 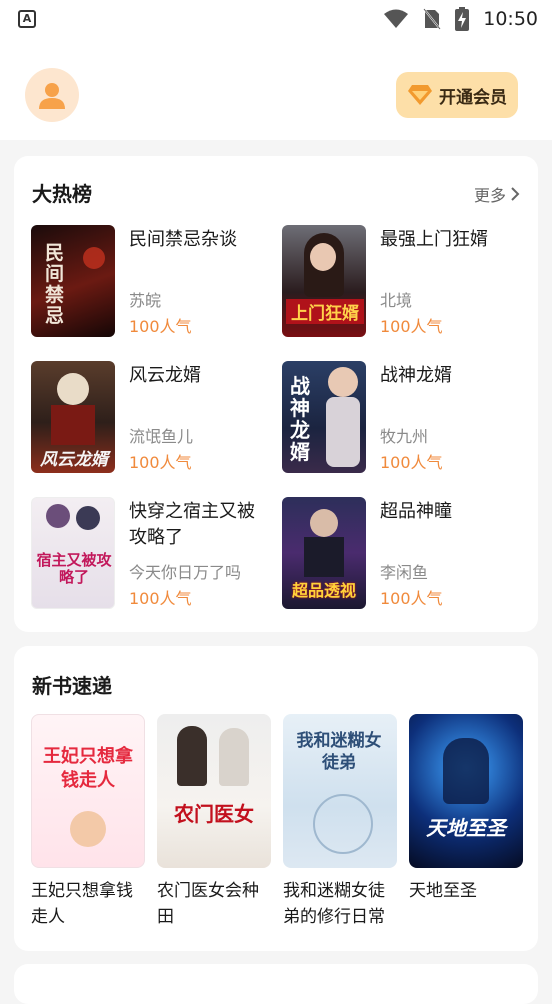 I want to click on notification-icon: A, so click(x=27, y=19).